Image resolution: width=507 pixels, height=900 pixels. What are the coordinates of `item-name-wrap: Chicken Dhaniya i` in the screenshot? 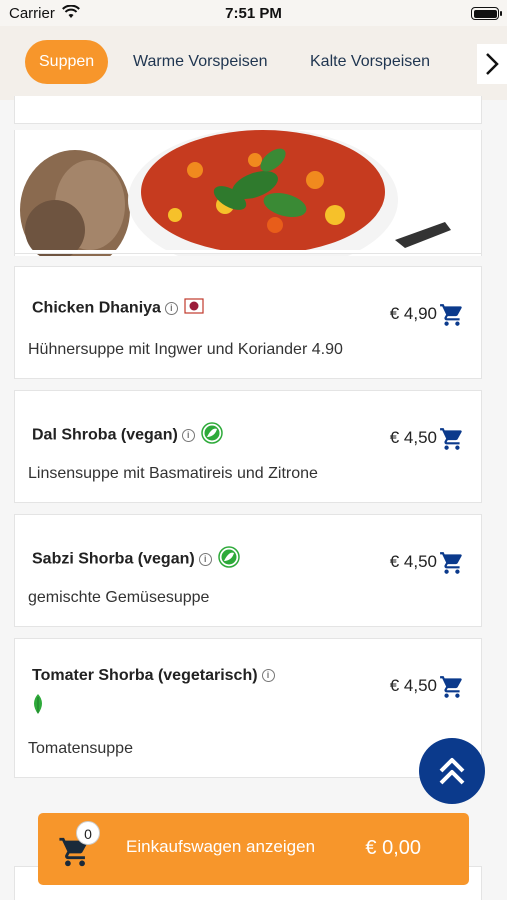 It's located at (118, 308).